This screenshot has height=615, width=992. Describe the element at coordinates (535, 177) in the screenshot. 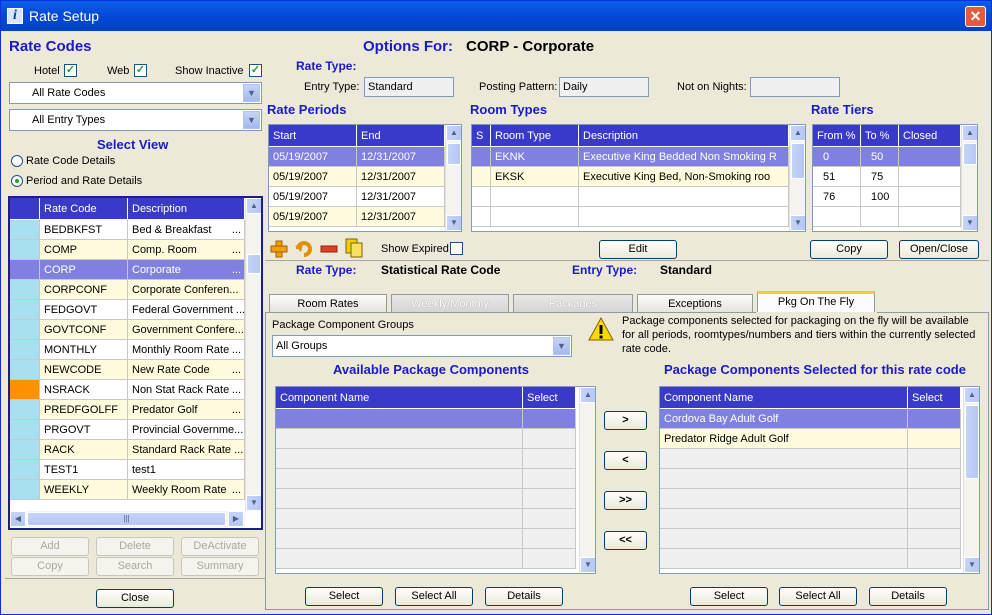

I see `room-type-cell: EKSK` at that location.